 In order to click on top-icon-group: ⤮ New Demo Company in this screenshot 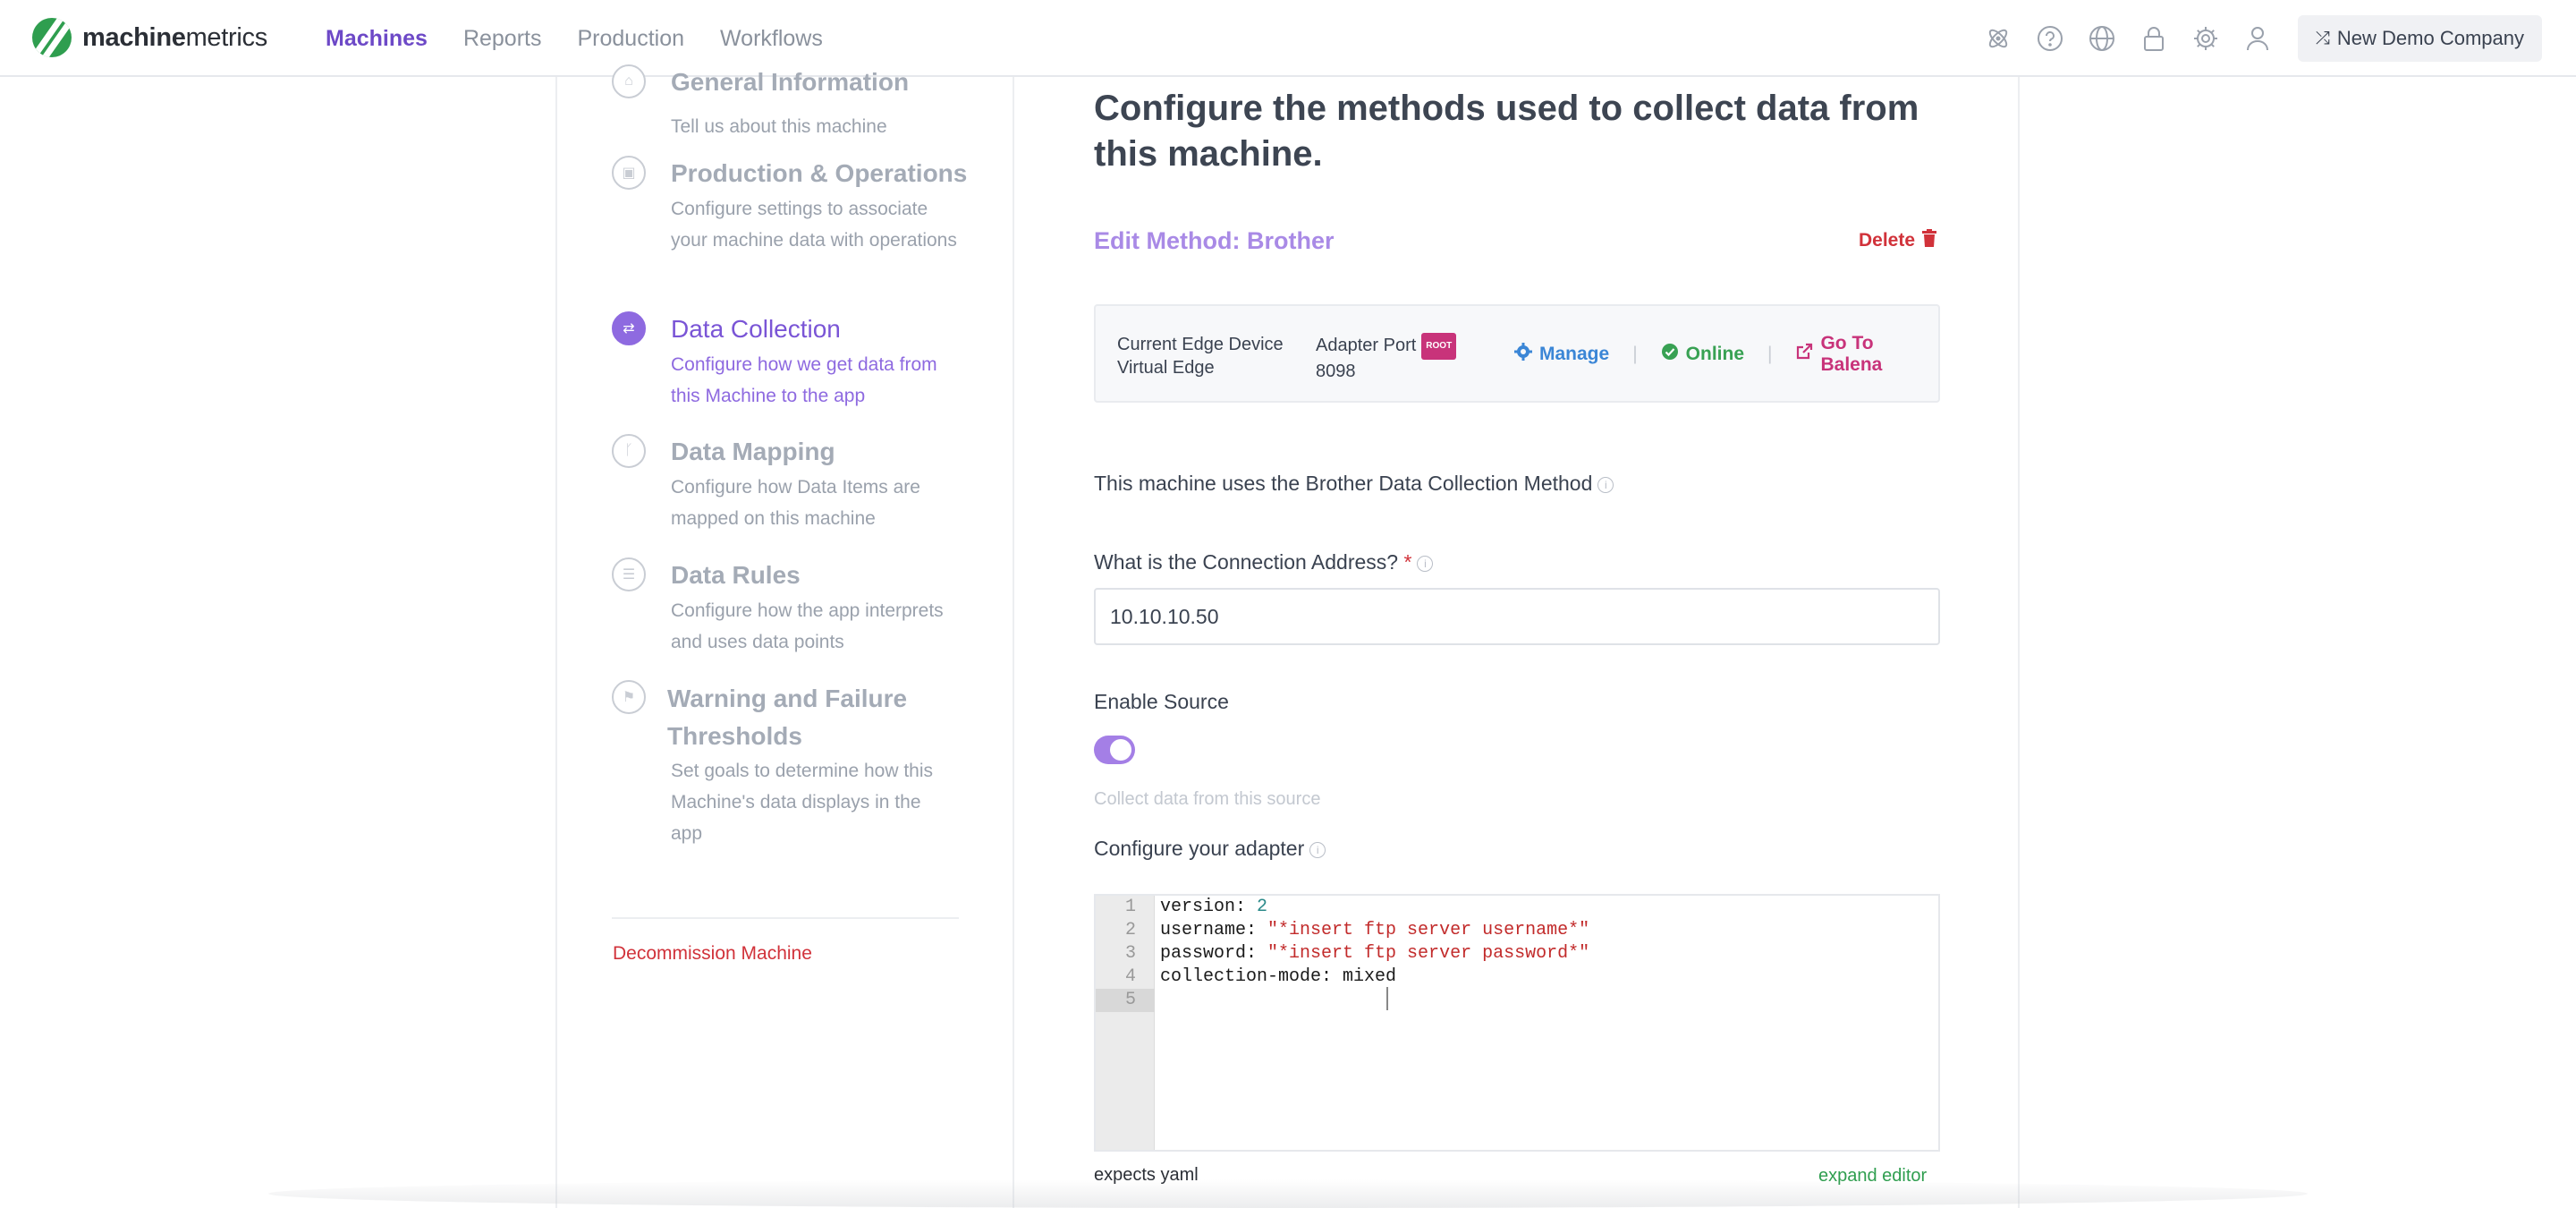, I will do `click(2279, 39)`.